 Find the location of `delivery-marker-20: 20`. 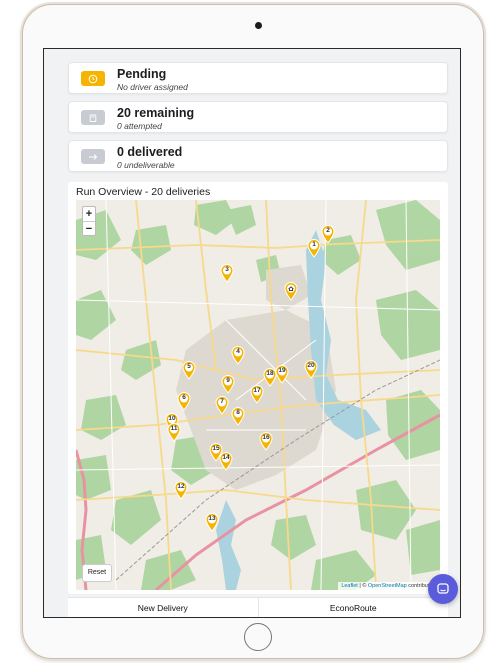

delivery-marker-20: 20 is located at coordinates (311, 369).